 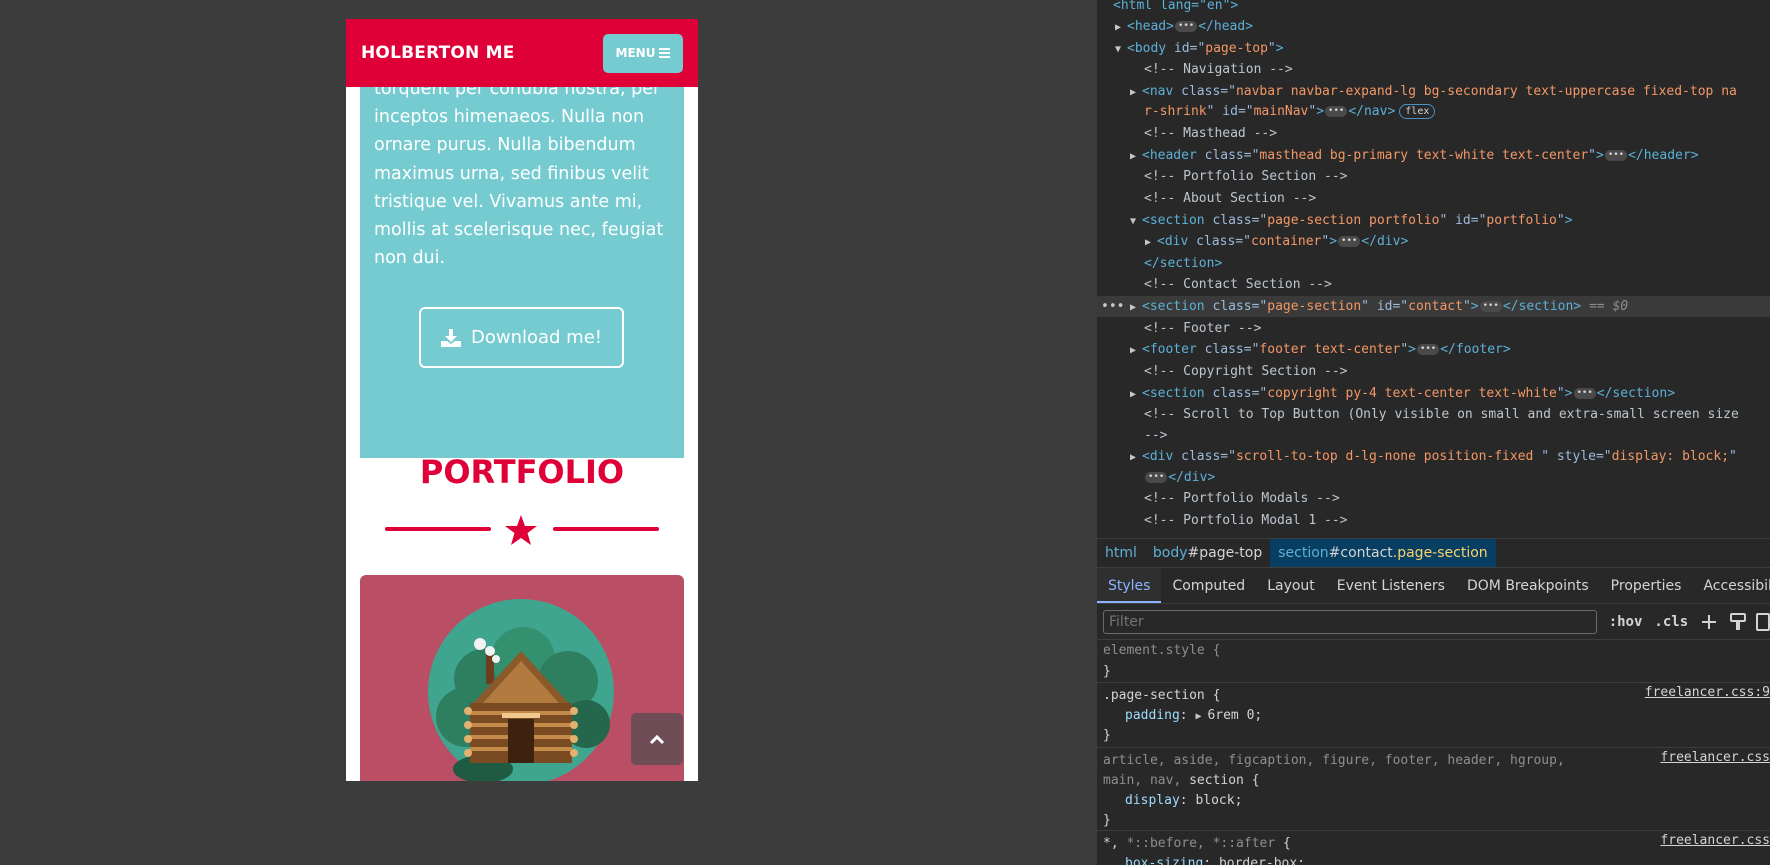 I want to click on tab-accessibility: Accessibility, so click(x=1731, y=585).